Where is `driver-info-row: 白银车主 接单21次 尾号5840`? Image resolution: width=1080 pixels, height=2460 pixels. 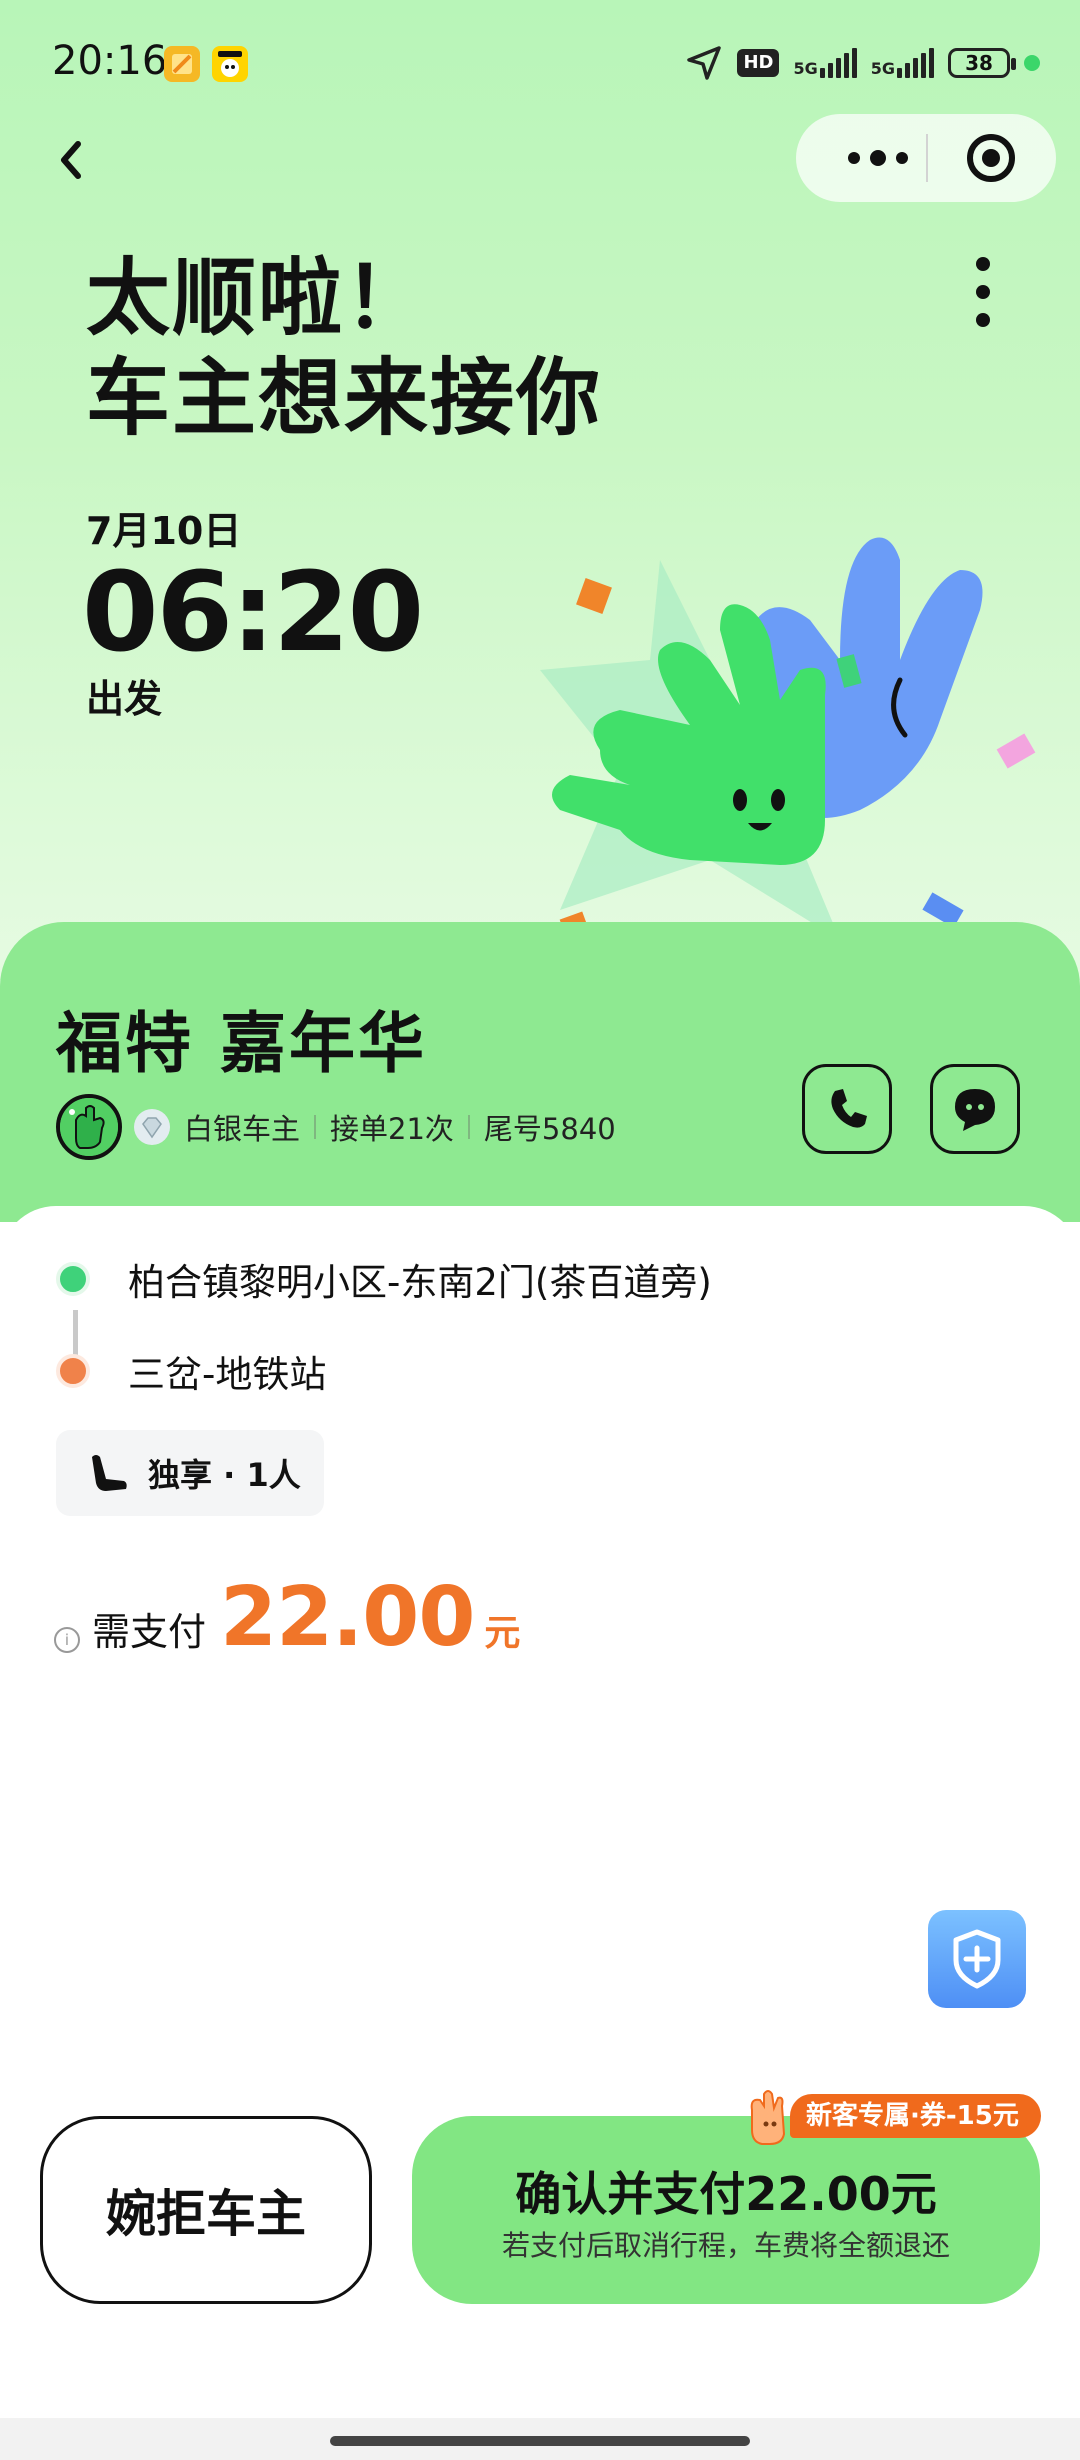
driver-info-row: 白银车主 接单21次 尾号5840 is located at coordinates (336, 1127).